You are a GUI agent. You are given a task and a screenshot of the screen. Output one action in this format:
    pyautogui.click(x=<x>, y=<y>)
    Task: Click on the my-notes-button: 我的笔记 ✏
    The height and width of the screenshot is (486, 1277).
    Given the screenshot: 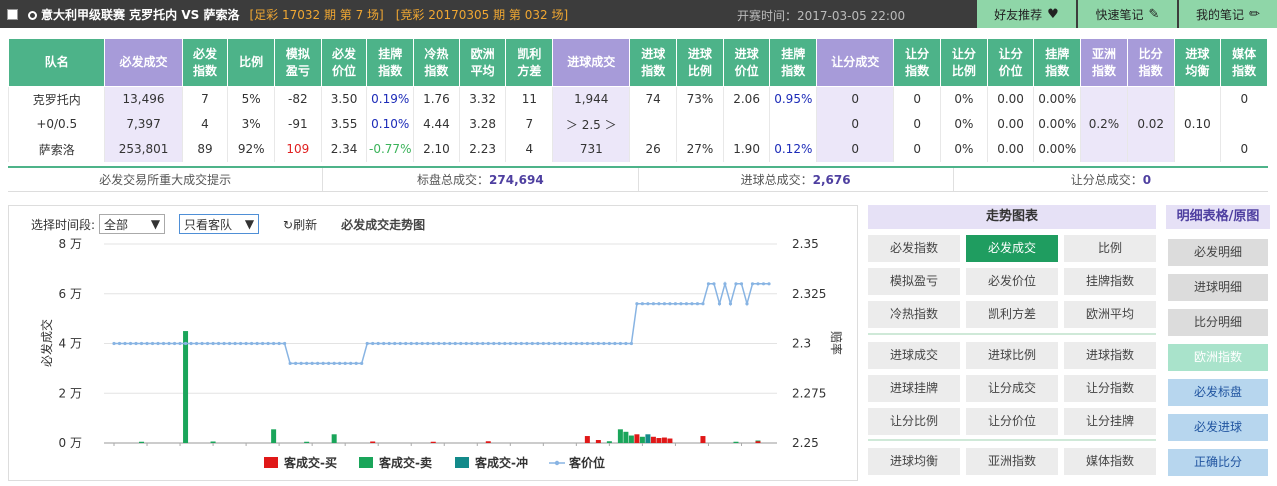 What is the action you would take?
    pyautogui.click(x=1228, y=14)
    